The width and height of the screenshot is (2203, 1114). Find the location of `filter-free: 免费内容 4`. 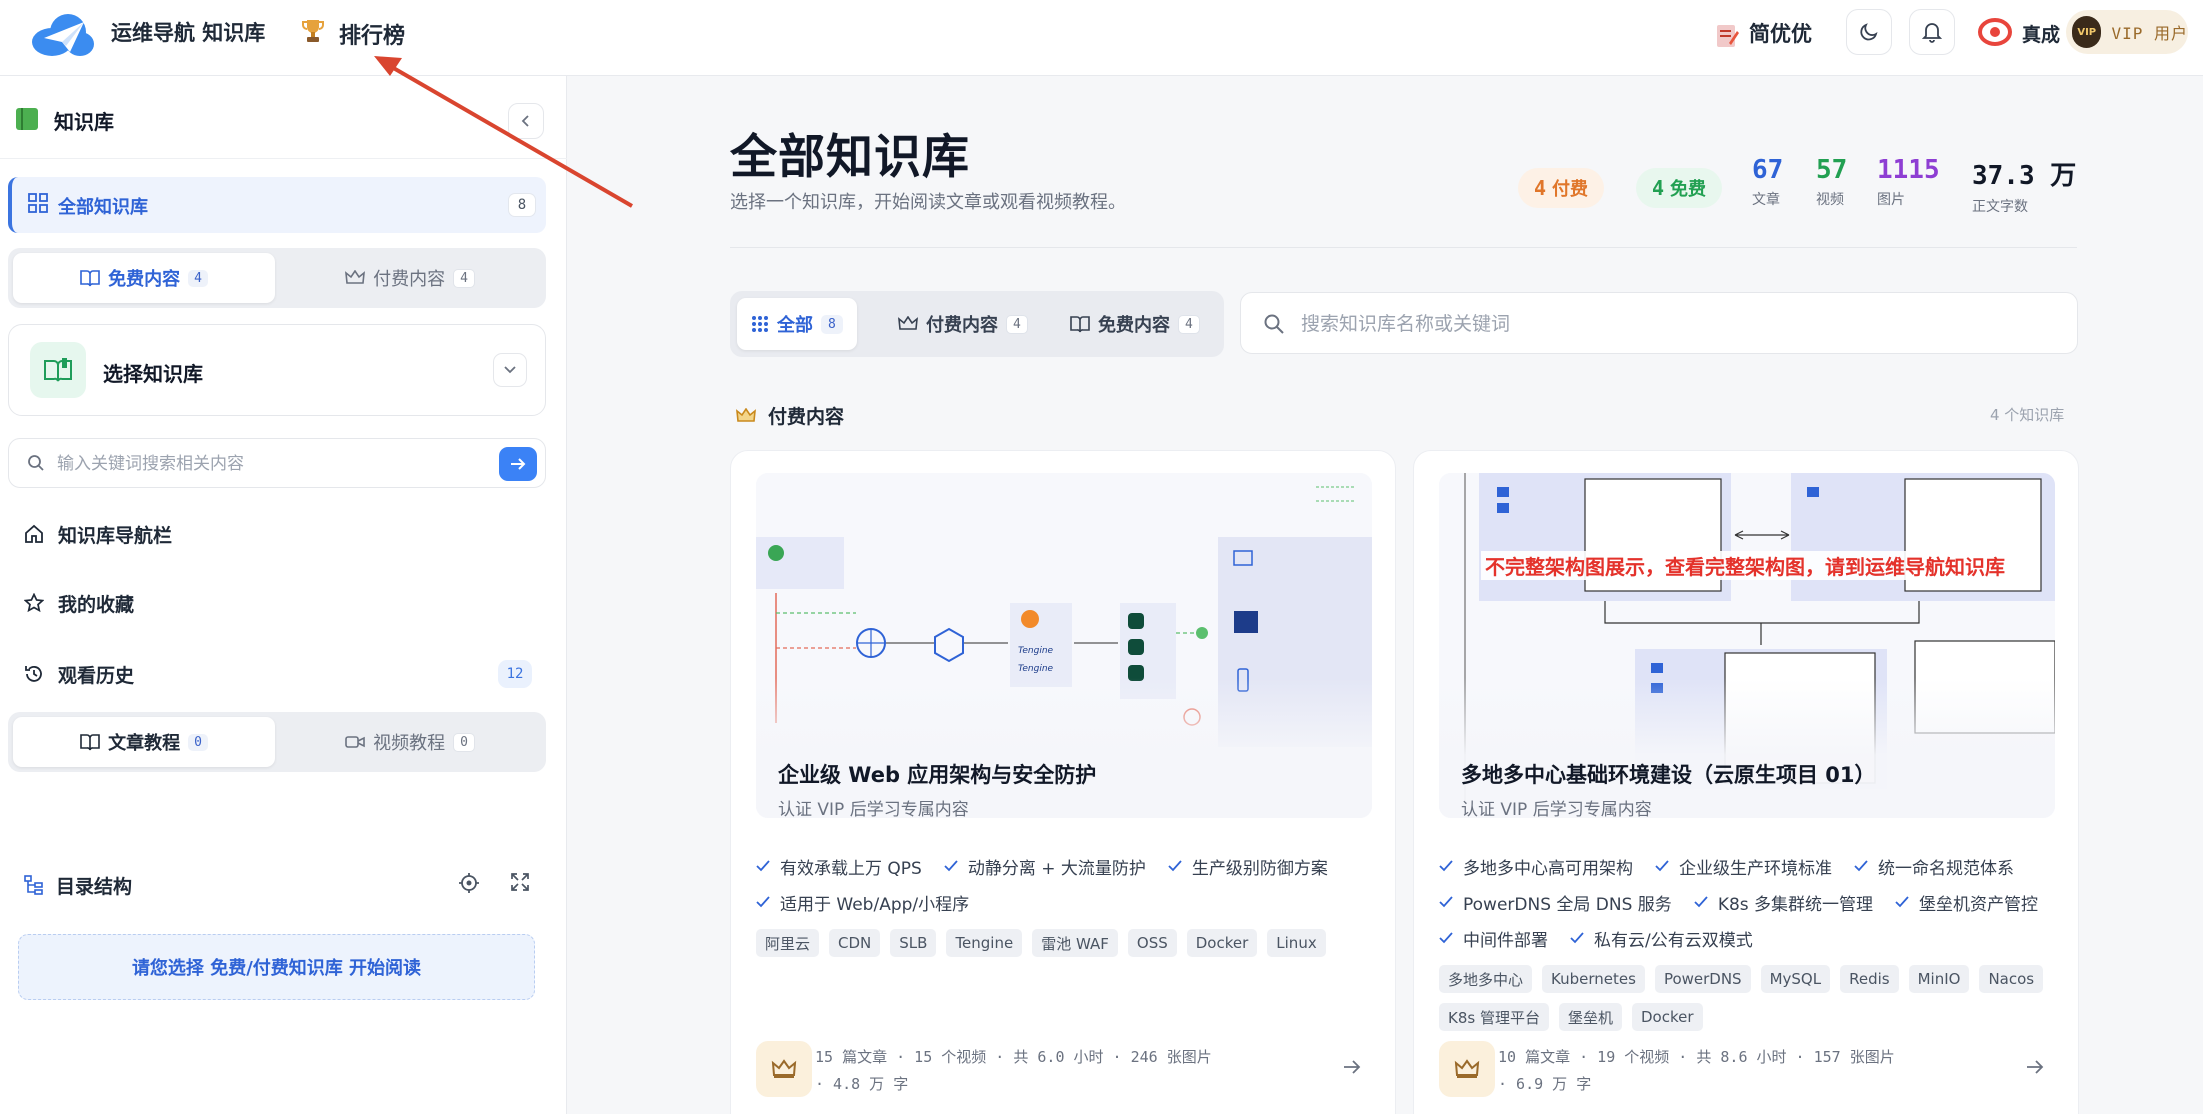

filter-free: 免费内容 4 is located at coordinates (1135, 324).